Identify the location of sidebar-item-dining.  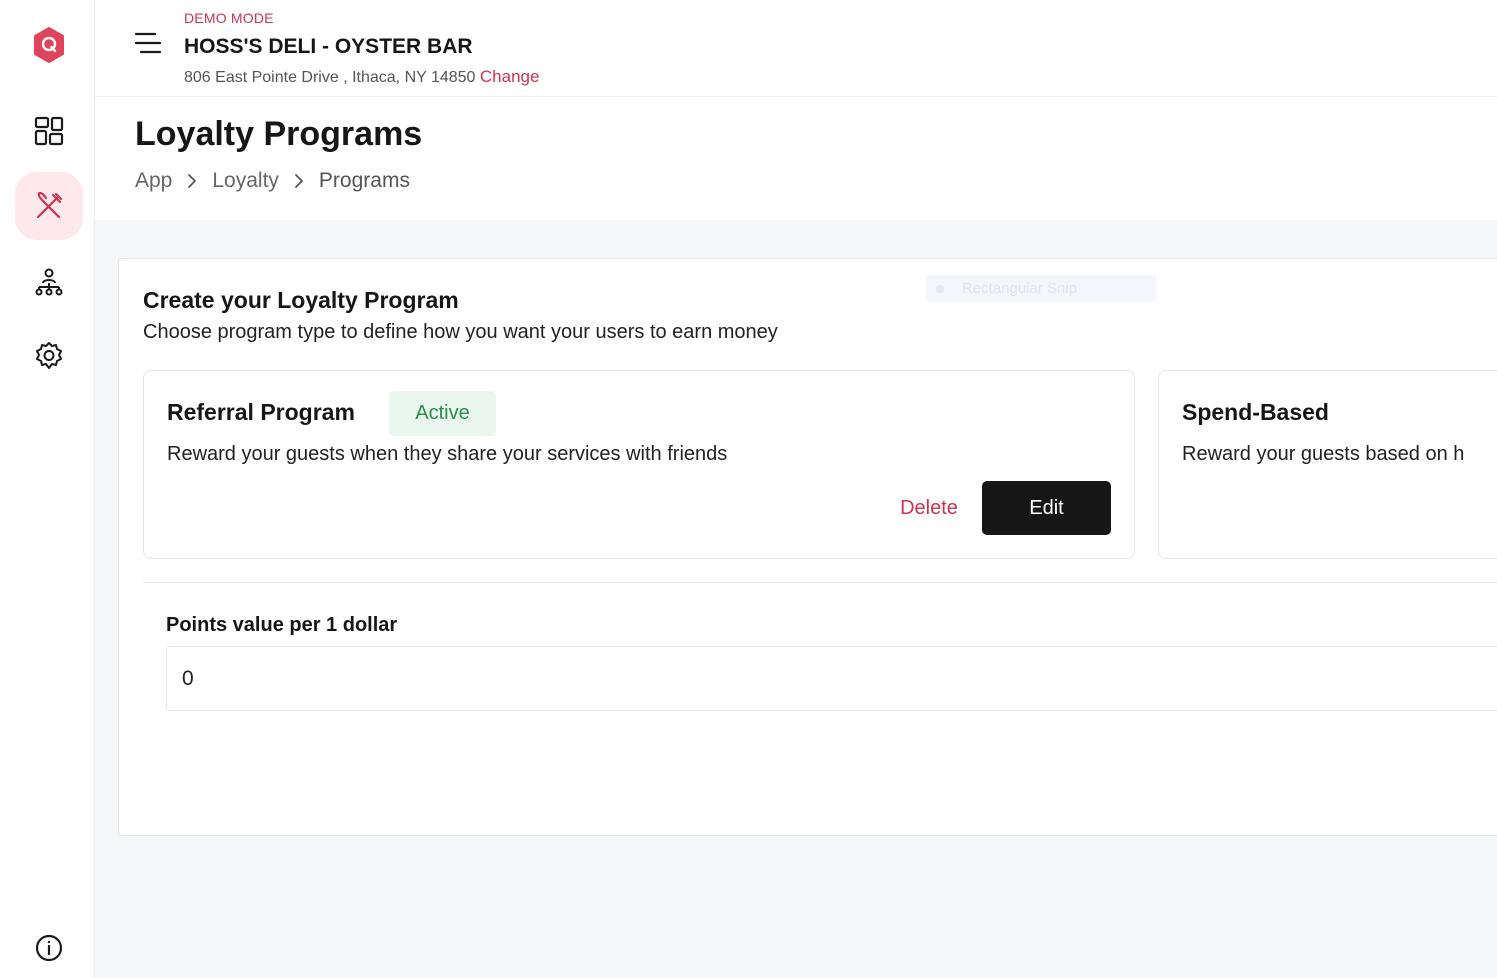
(49, 206).